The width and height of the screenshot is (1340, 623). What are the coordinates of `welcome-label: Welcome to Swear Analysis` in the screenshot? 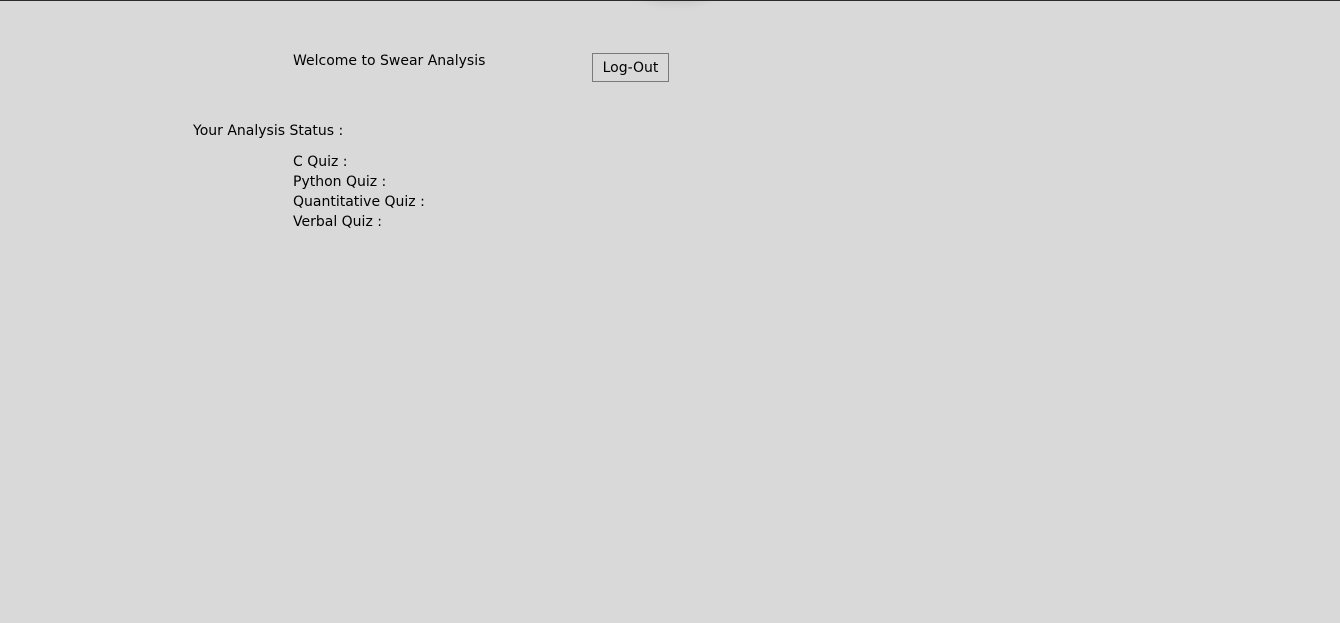 It's located at (389, 61).